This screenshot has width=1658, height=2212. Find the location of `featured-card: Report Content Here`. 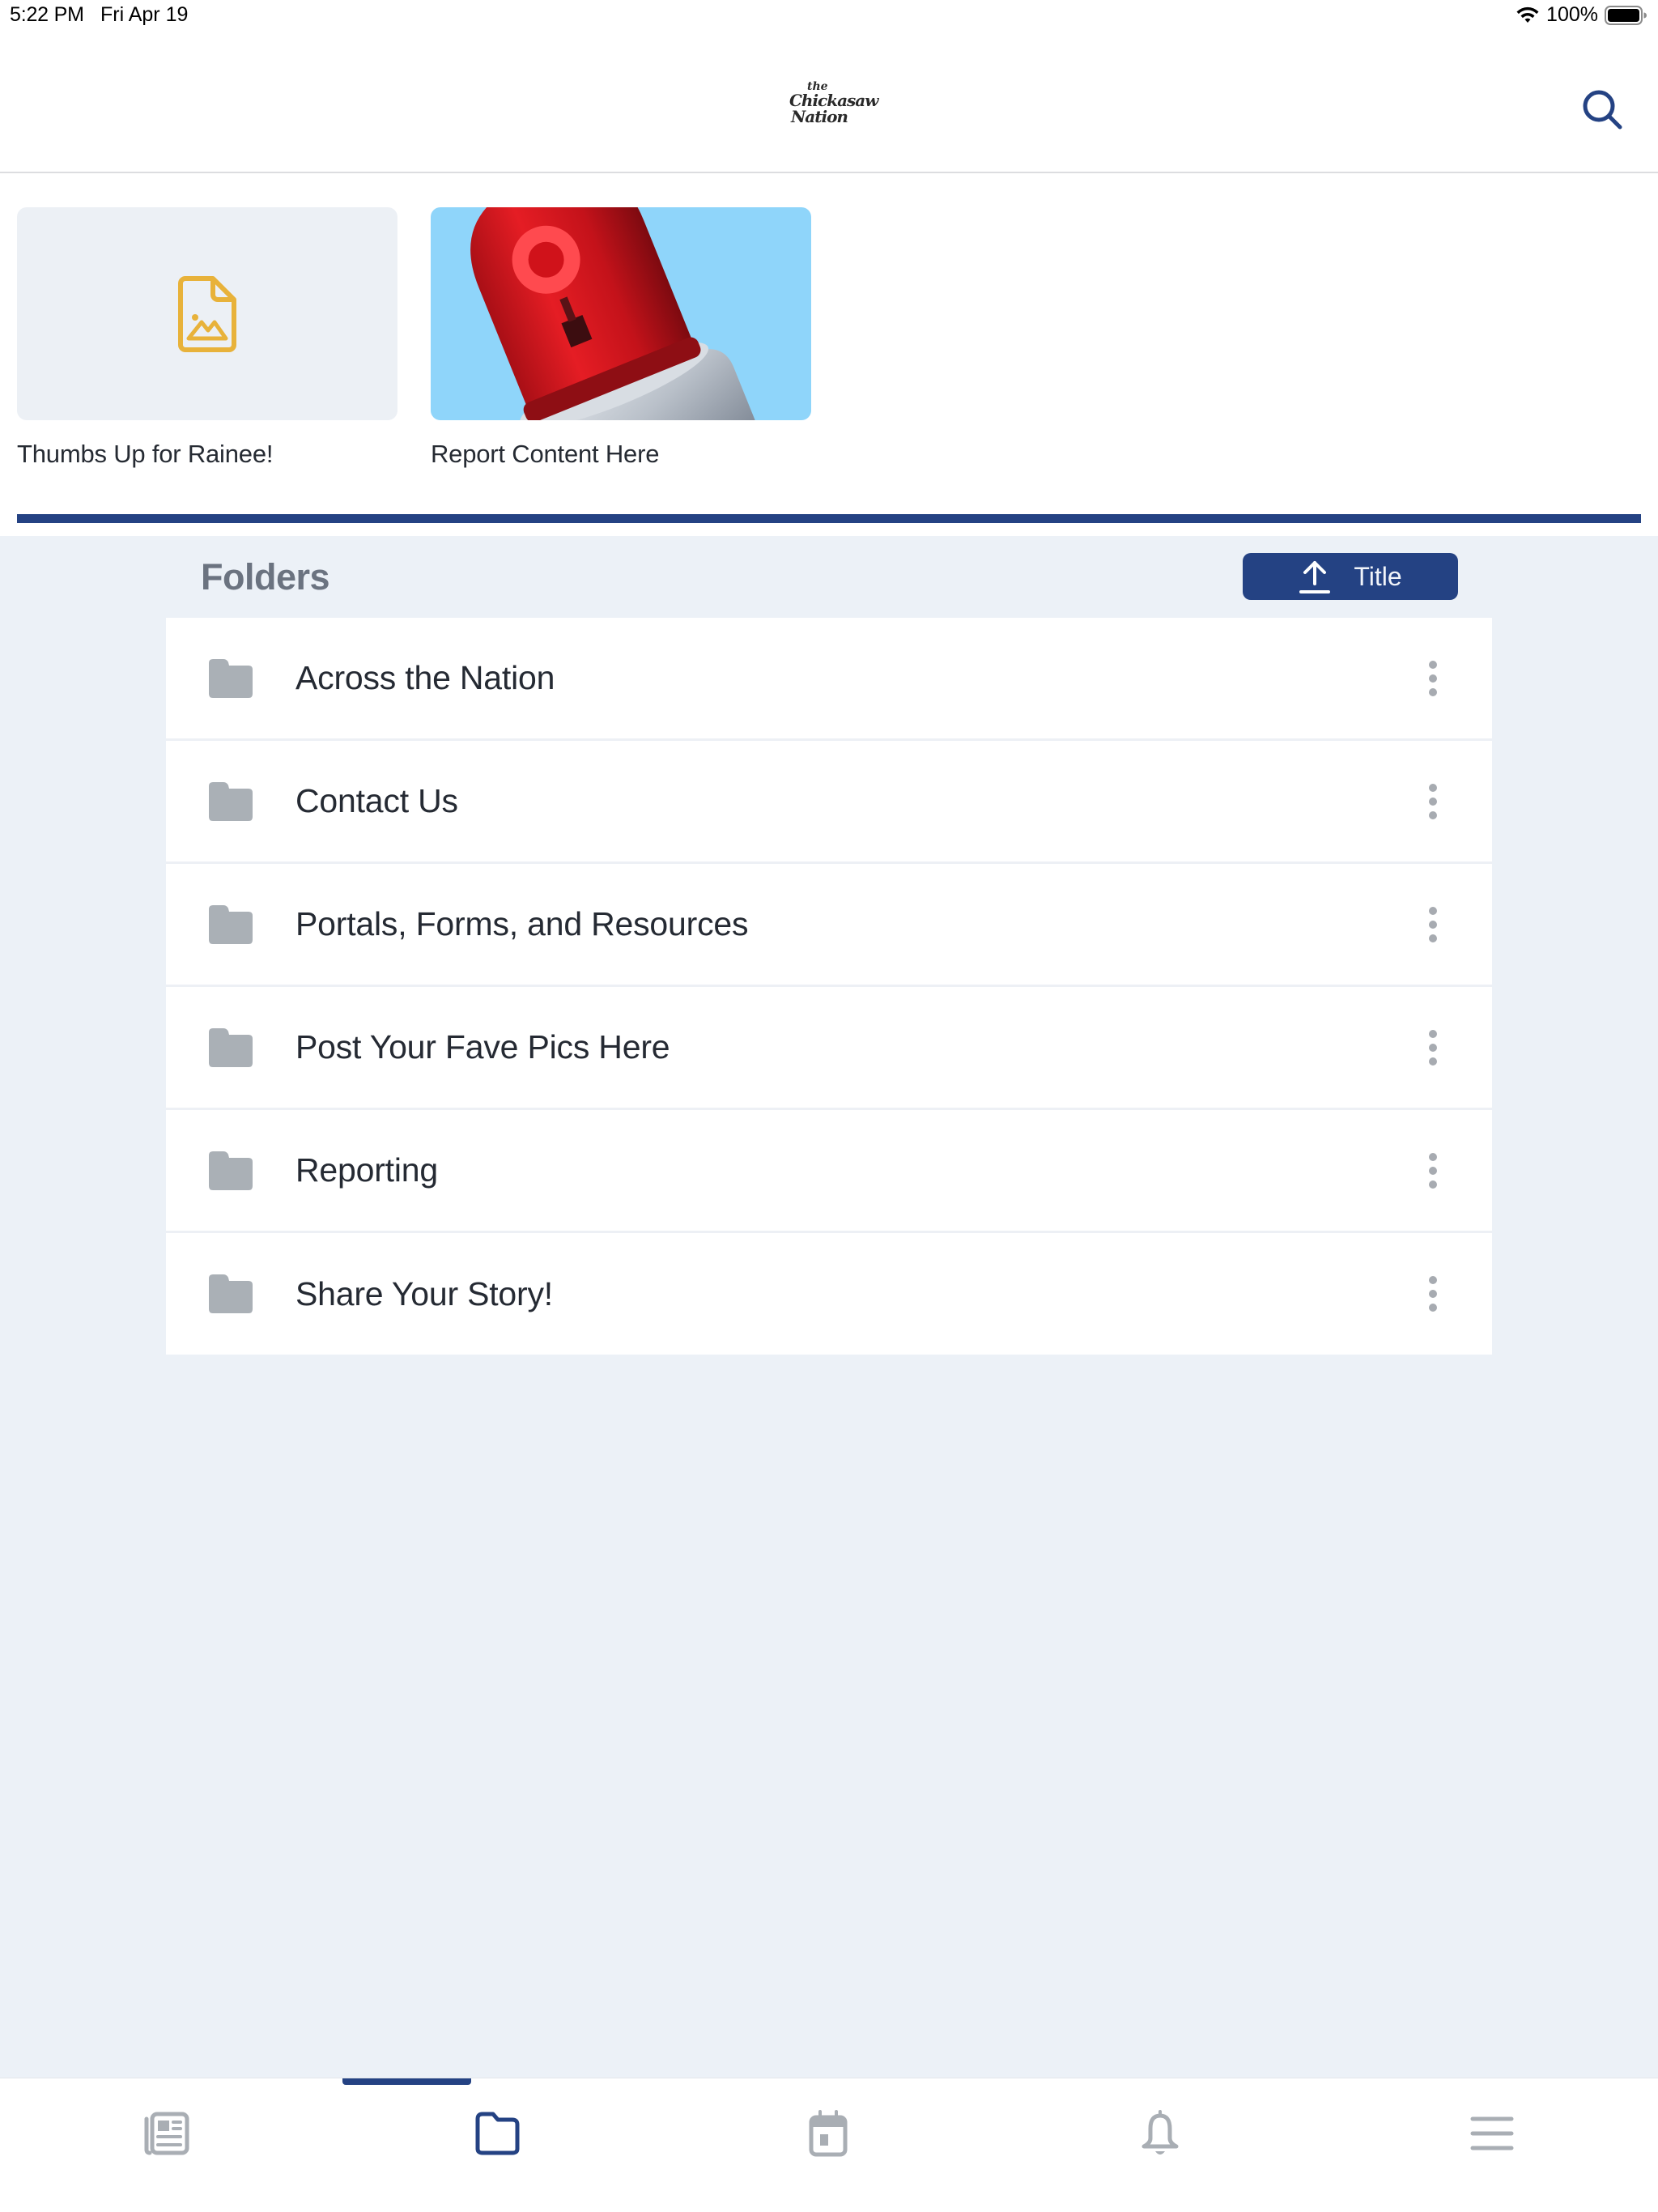

featured-card: Report Content Here is located at coordinates (621, 338).